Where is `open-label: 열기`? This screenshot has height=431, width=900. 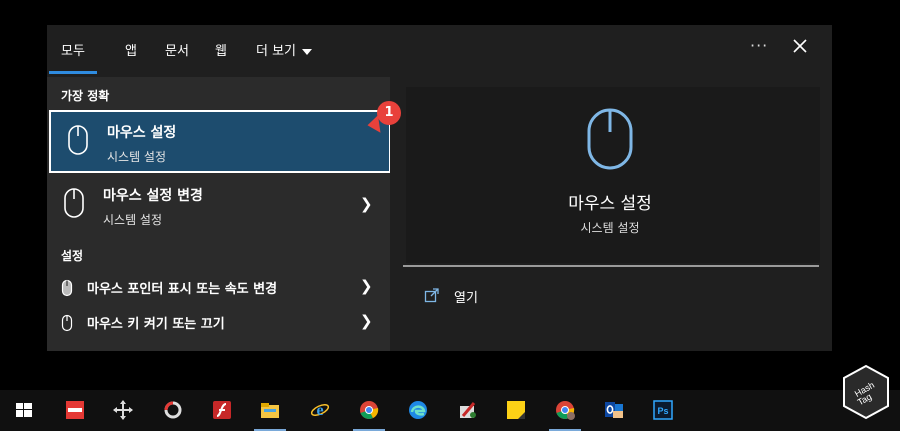 open-label: 열기 is located at coordinates (466, 298).